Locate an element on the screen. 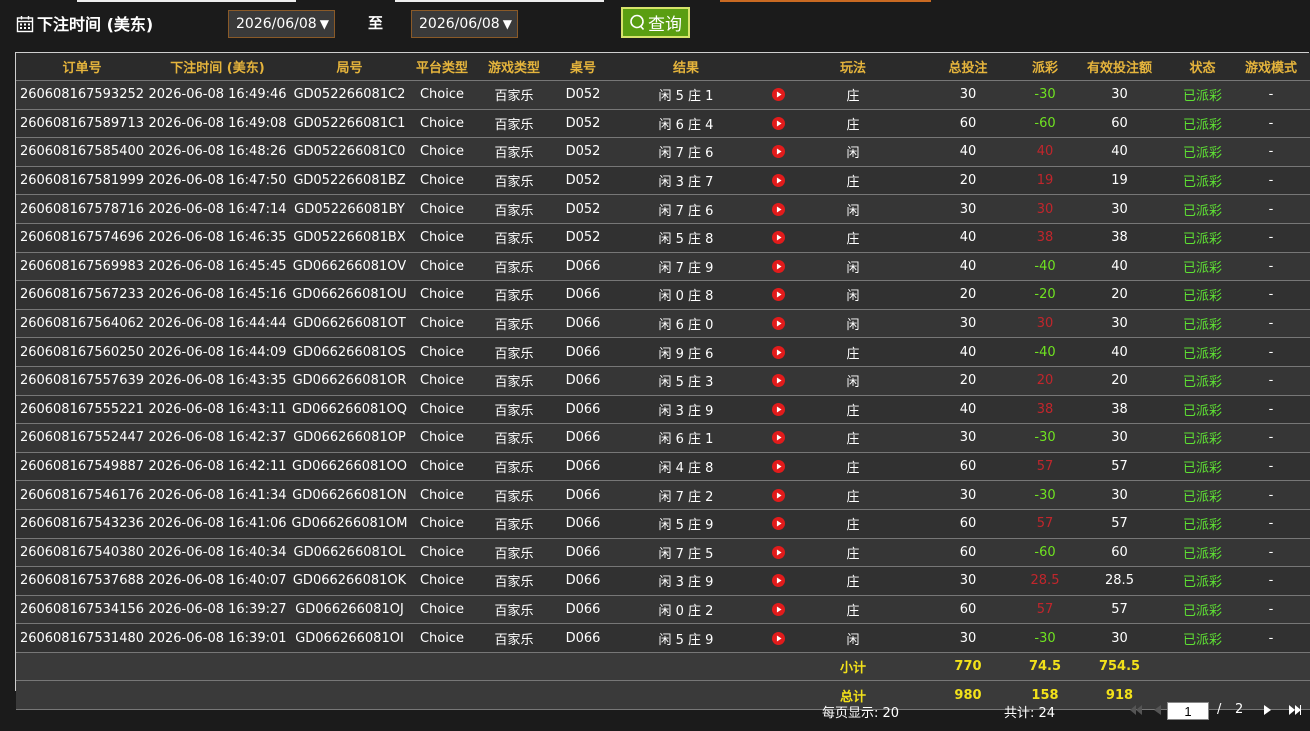 Image resolution: width=1310 pixels, height=731 pixels. col-platform: 平台类型 is located at coordinates (442, 67).